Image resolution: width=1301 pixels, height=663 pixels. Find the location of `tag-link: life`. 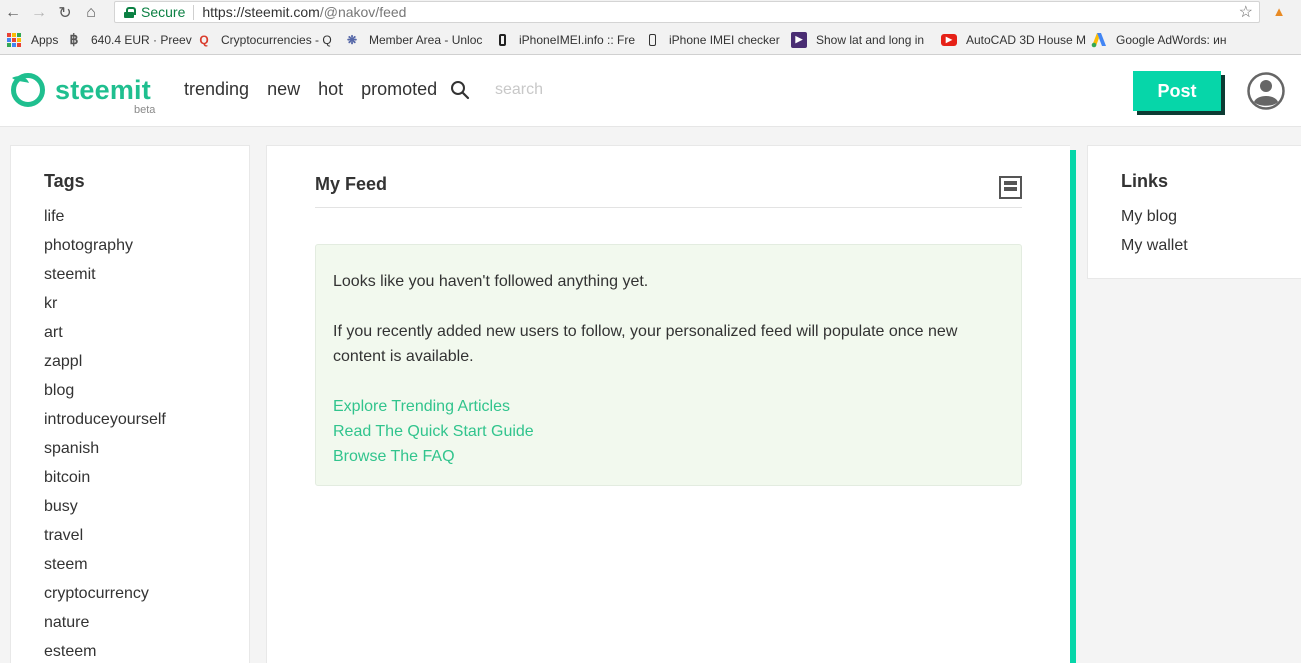

tag-link: life is located at coordinates (105, 219).